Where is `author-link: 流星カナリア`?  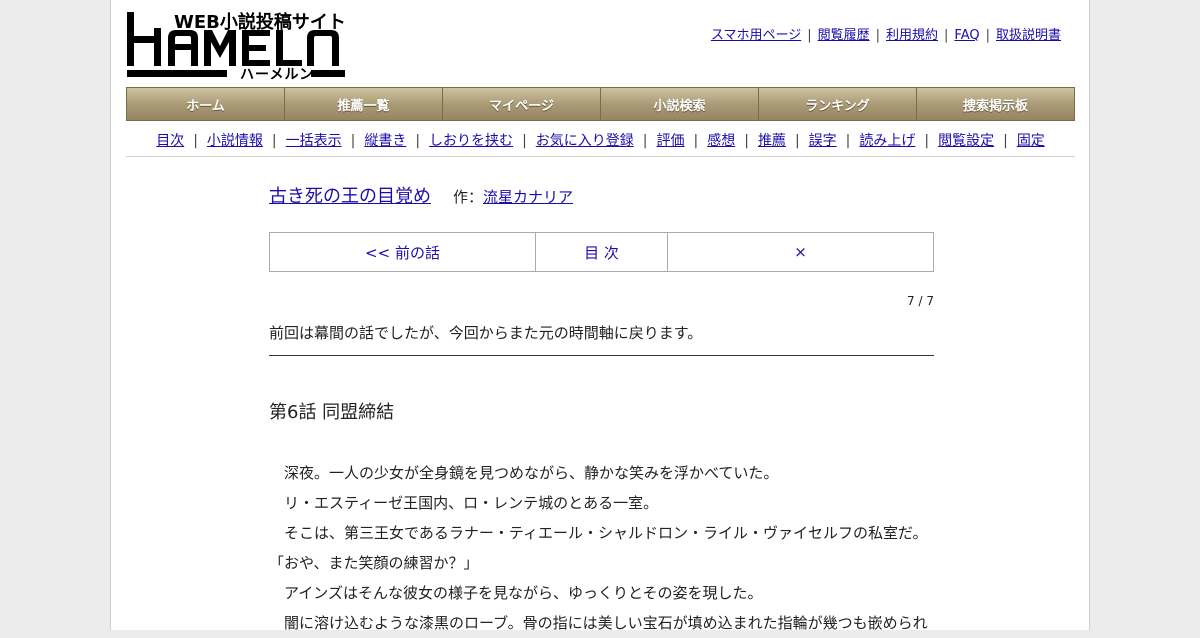
author-link: 流星カナリア is located at coordinates (528, 197).